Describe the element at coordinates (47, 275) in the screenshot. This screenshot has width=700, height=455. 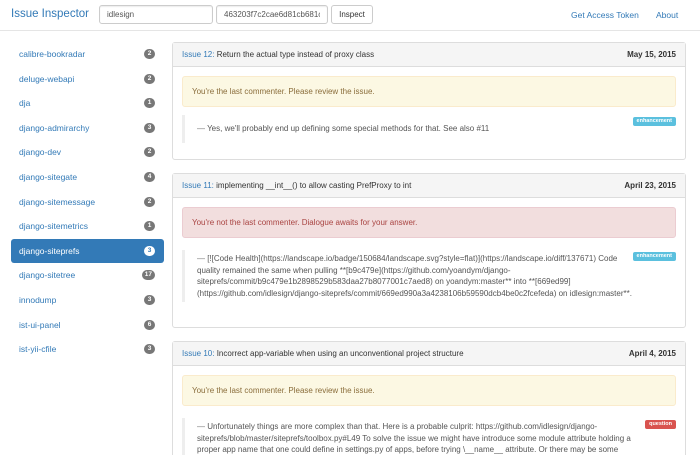
I see `sidebar-item-label: django-sitetree` at that location.